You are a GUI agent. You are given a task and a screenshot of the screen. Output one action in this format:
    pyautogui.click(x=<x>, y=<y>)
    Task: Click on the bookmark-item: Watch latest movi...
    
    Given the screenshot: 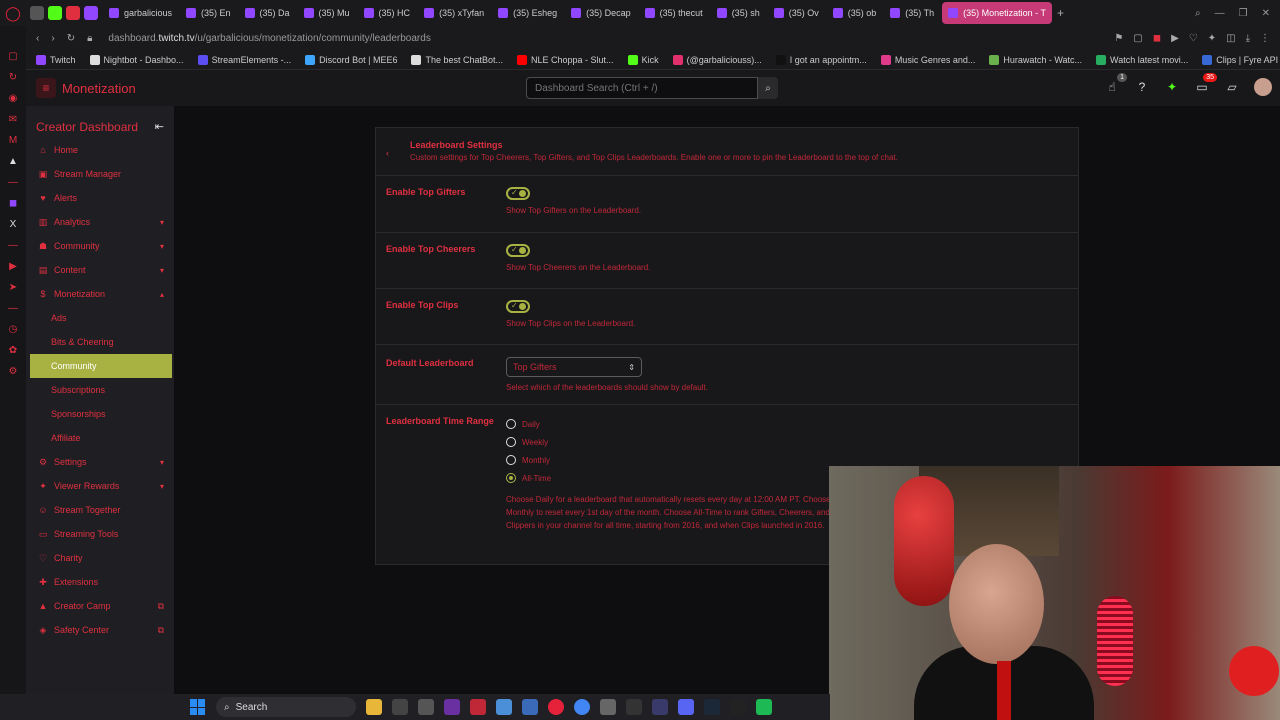 What is the action you would take?
    pyautogui.click(x=1142, y=59)
    